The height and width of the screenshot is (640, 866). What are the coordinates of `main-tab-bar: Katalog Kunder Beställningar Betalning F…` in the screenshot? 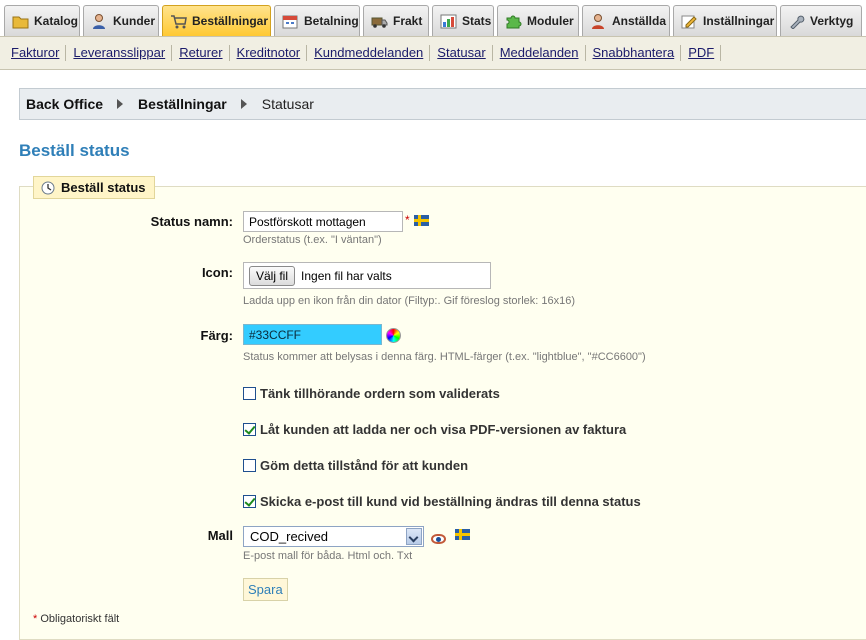 It's located at (433, 18).